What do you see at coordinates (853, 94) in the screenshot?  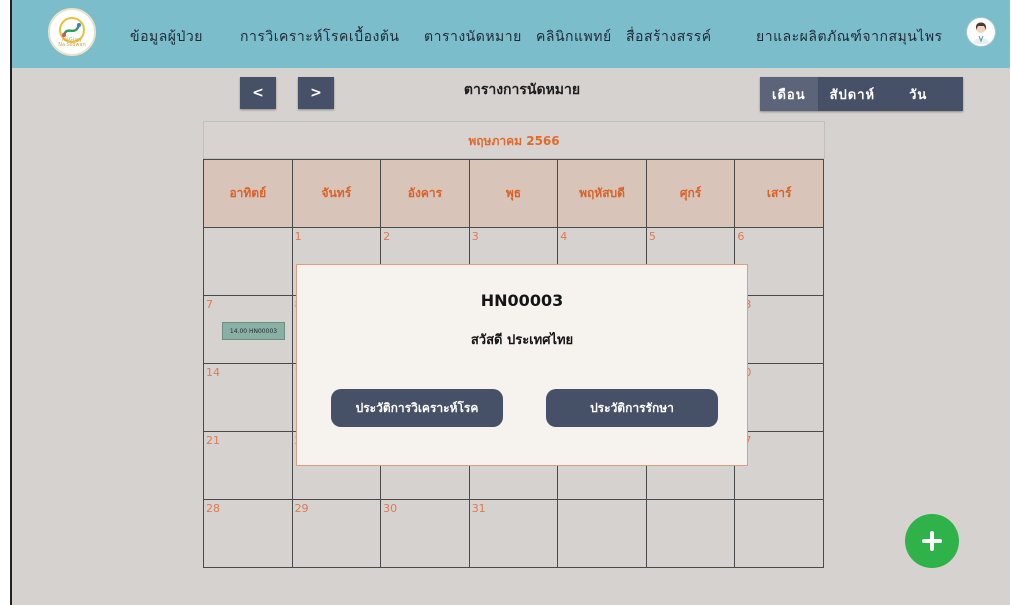 I see `view-week-button: สัปดาห์` at bounding box center [853, 94].